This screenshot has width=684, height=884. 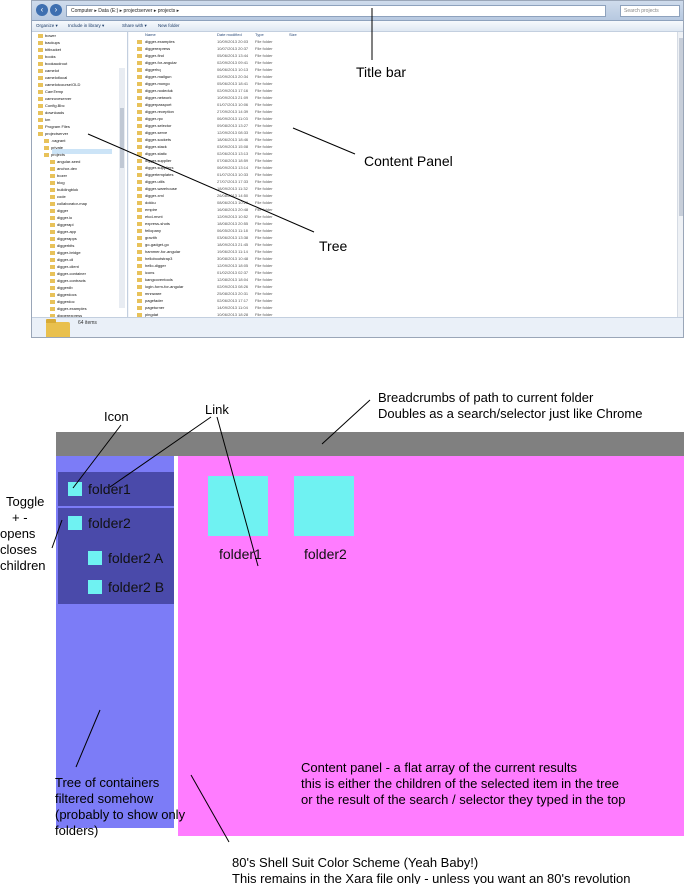 I want to click on tree-item: digger-app, so click(x=63, y=231).